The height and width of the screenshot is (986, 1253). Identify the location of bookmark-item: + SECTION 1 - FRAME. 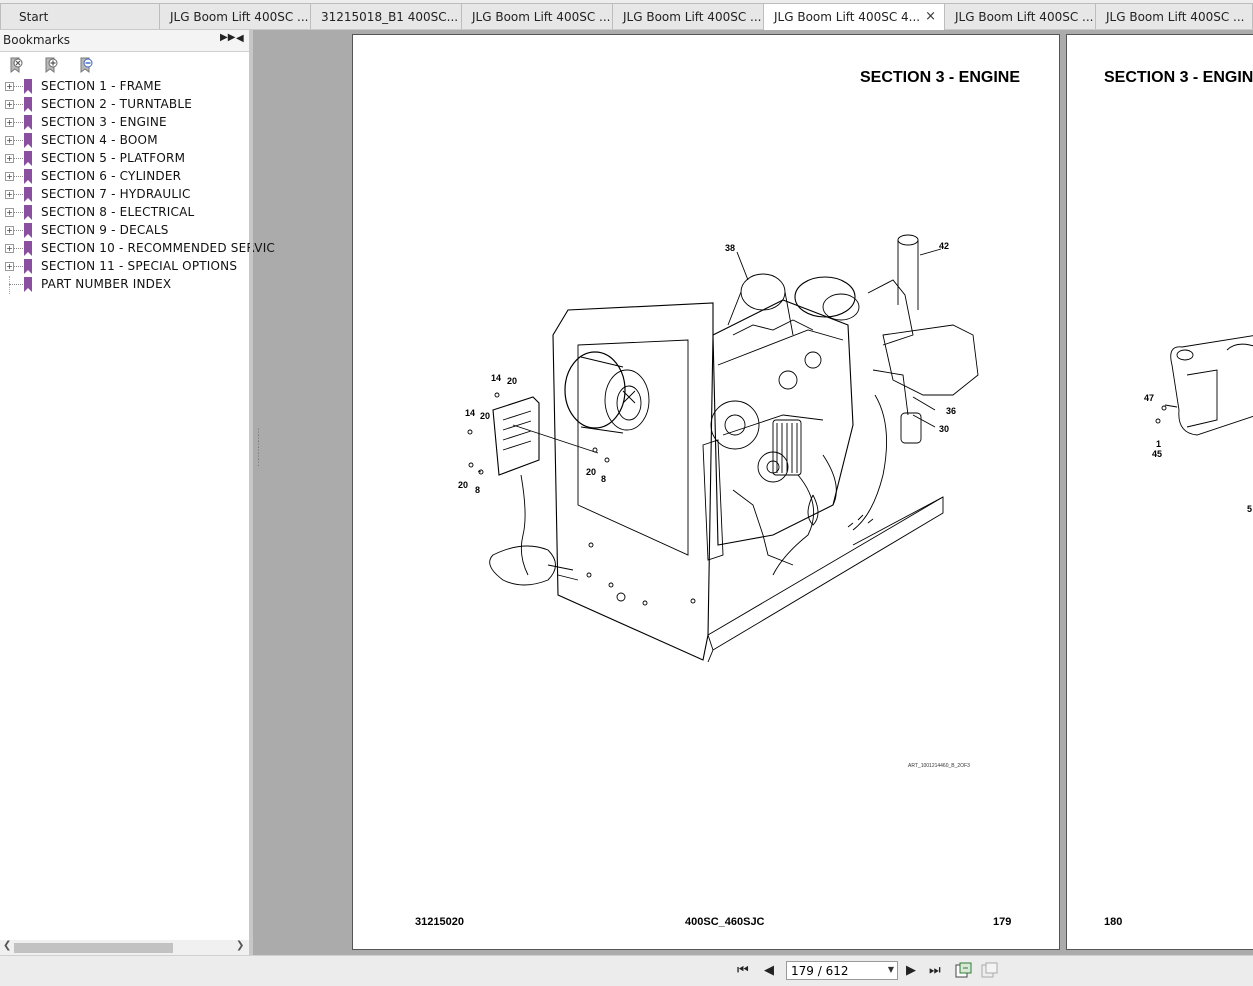
(124, 87).